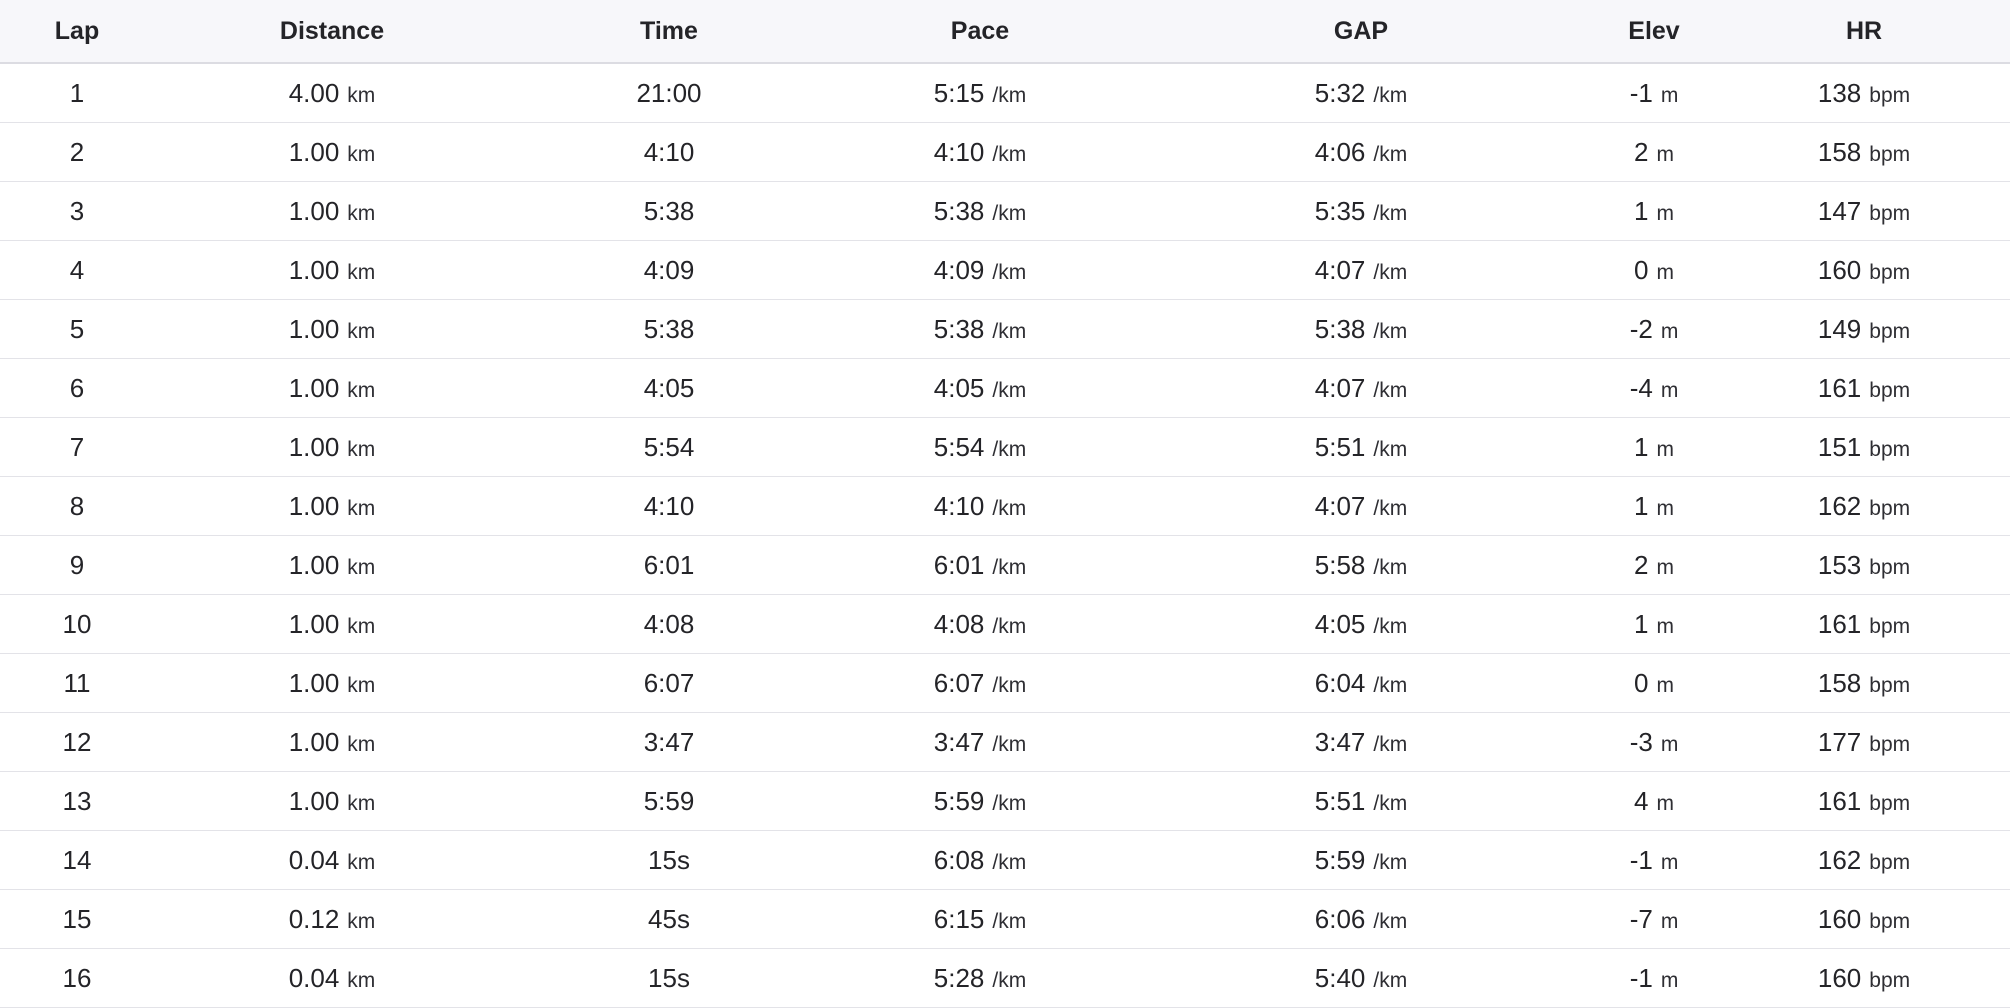 The height and width of the screenshot is (1008, 2010). What do you see at coordinates (1864, 683) in the screenshot?
I see `cell-hr: 158 bpm` at bounding box center [1864, 683].